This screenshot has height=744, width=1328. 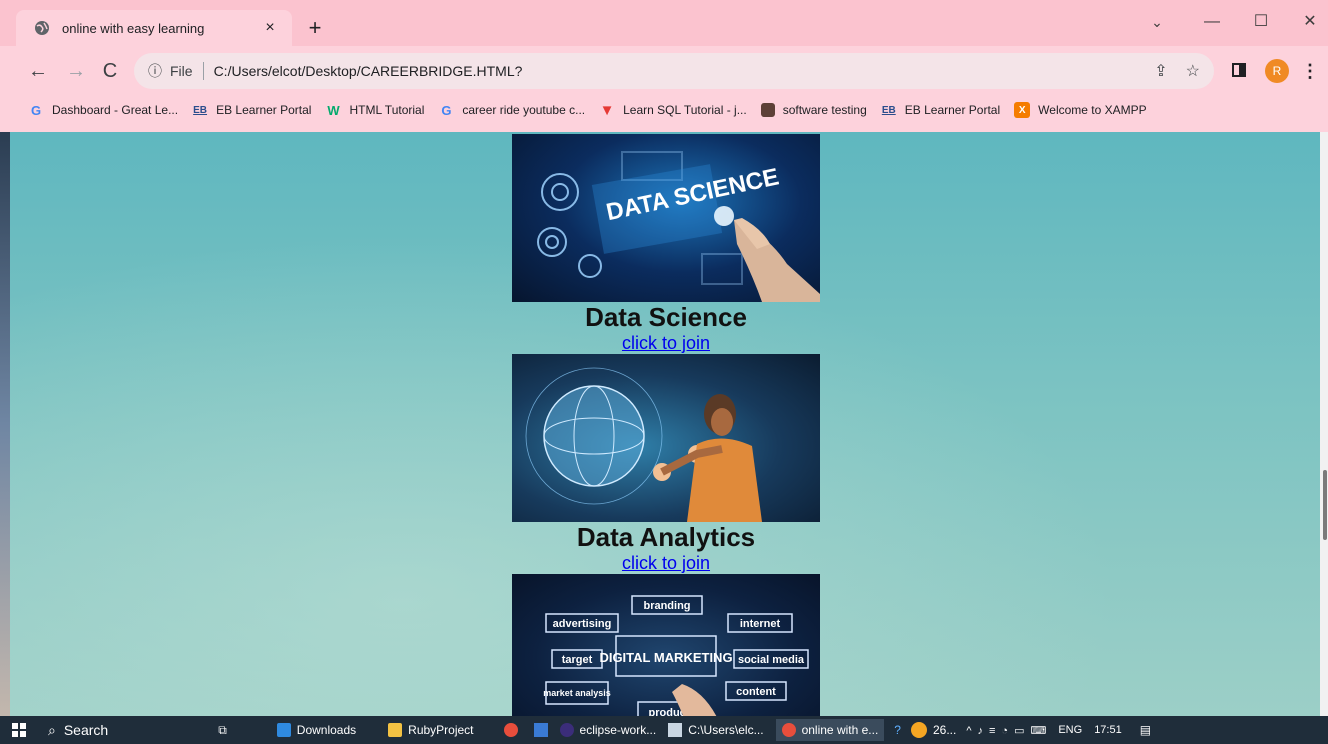 What do you see at coordinates (76, 71) in the screenshot?
I see `forward-arrow-icon: →` at bounding box center [76, 71].